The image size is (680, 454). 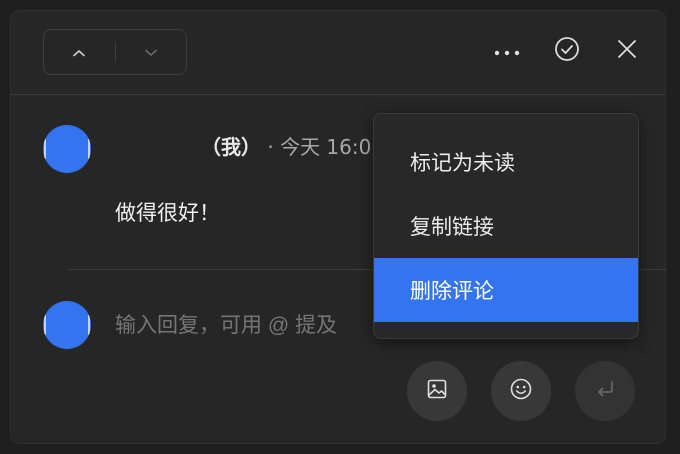 I want to click on next-comment-button, so click(x=151, y=52).